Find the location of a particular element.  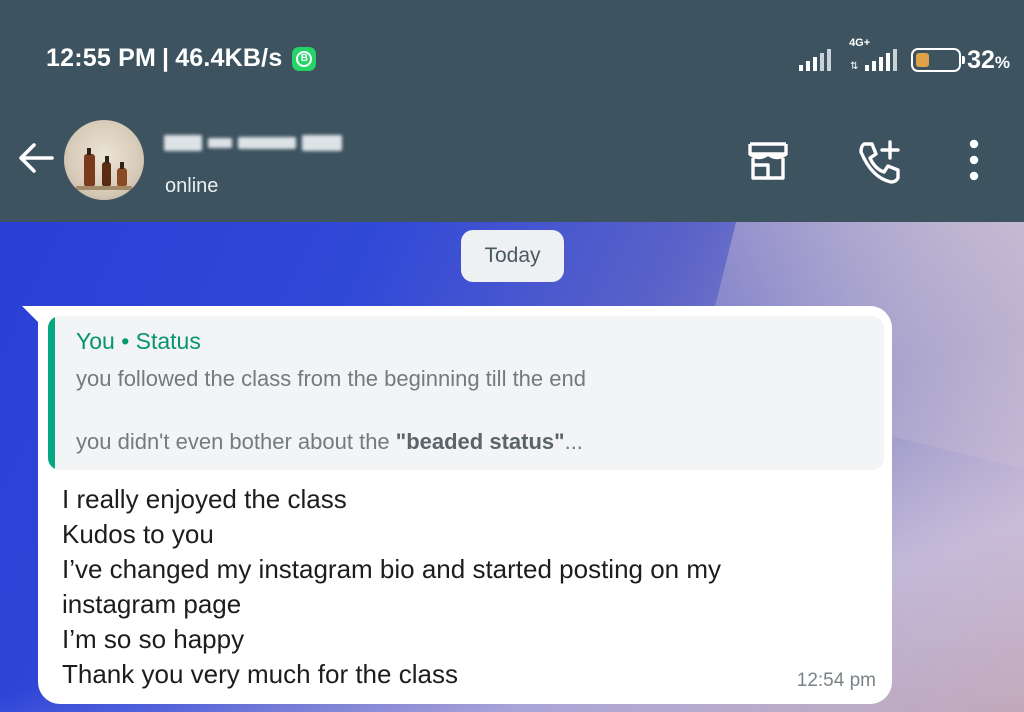

battery-fill is located at coordinates (922, 60).